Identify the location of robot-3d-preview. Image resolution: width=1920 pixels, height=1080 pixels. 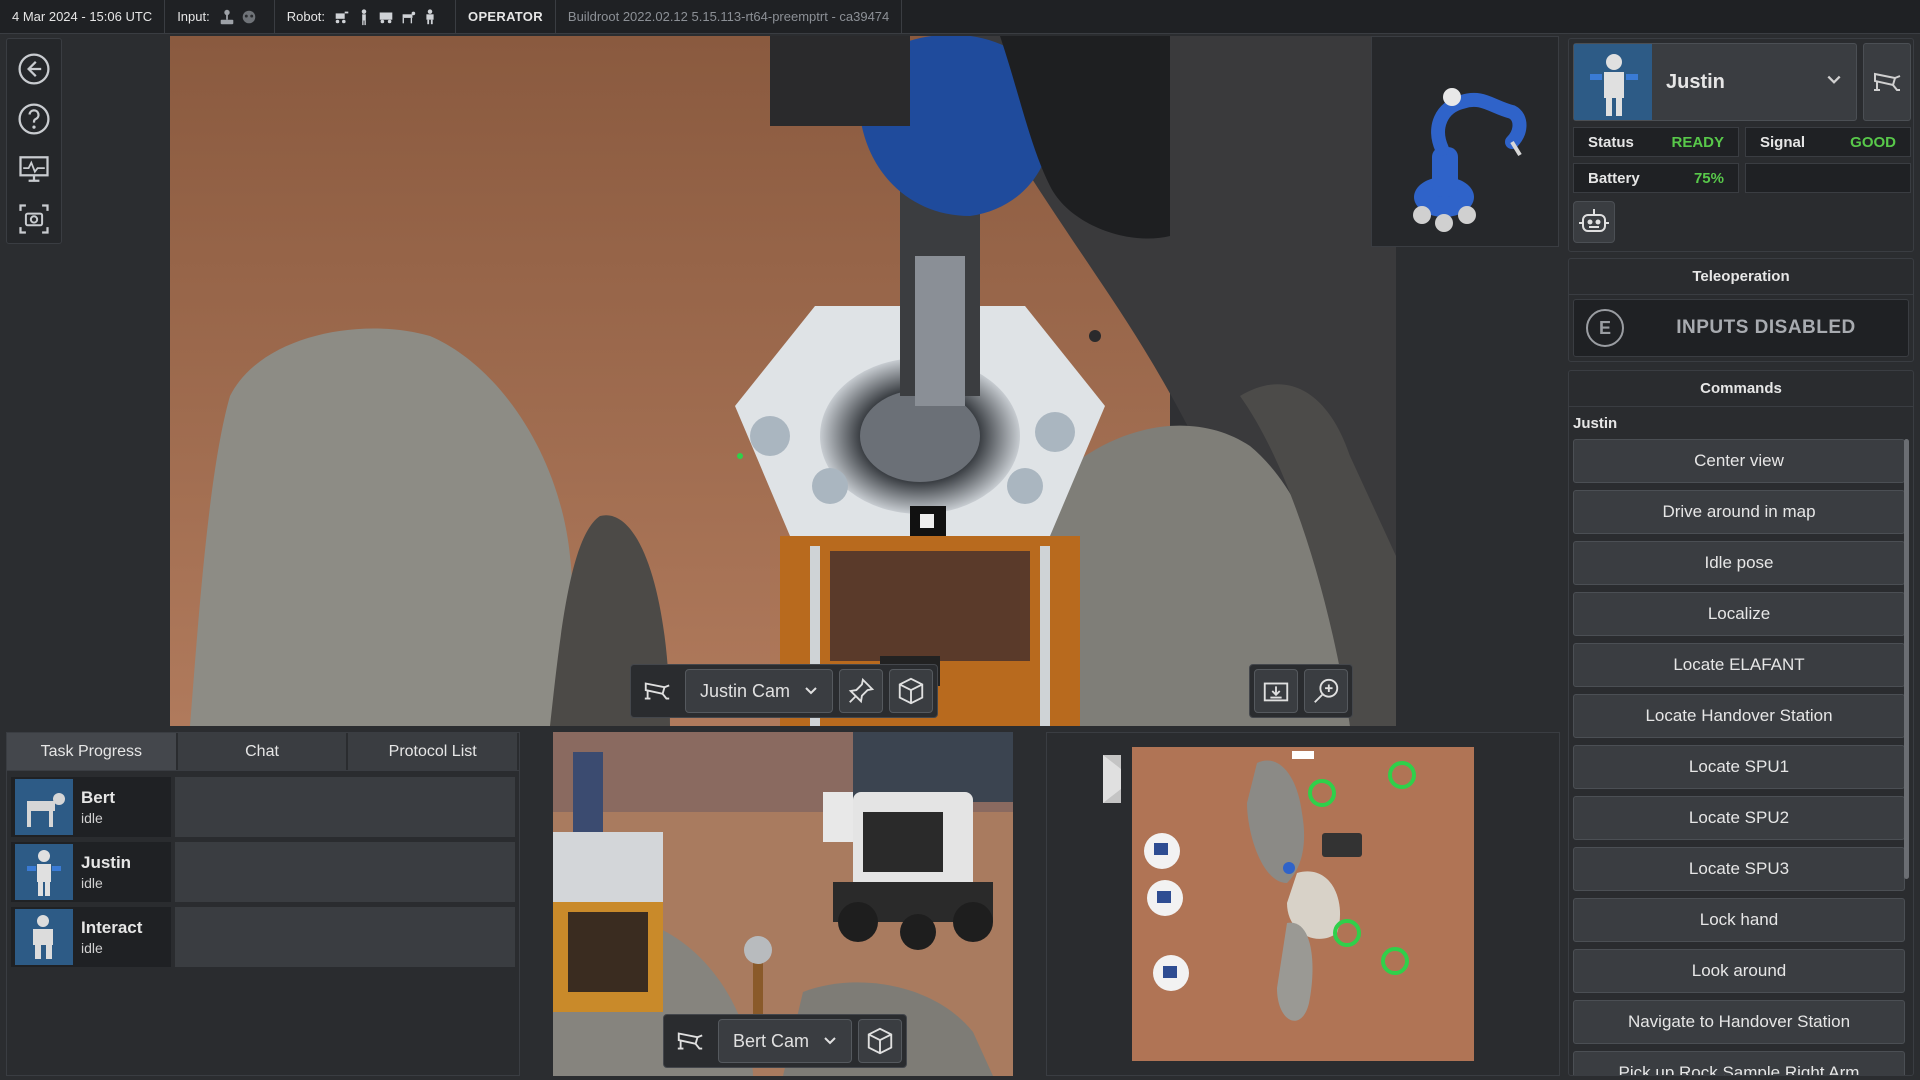
(1465, 141).